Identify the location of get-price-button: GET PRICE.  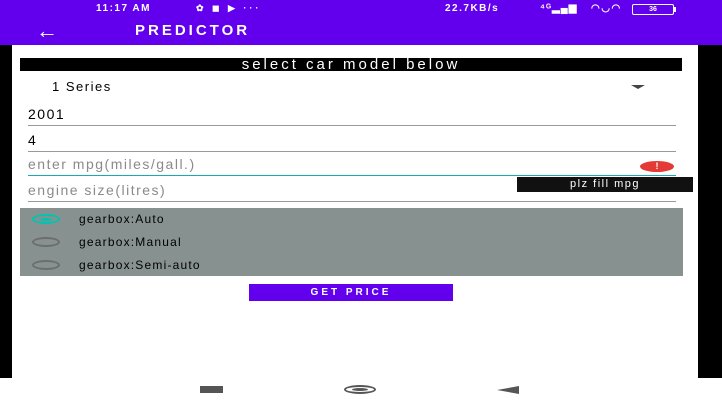
(351, 292).